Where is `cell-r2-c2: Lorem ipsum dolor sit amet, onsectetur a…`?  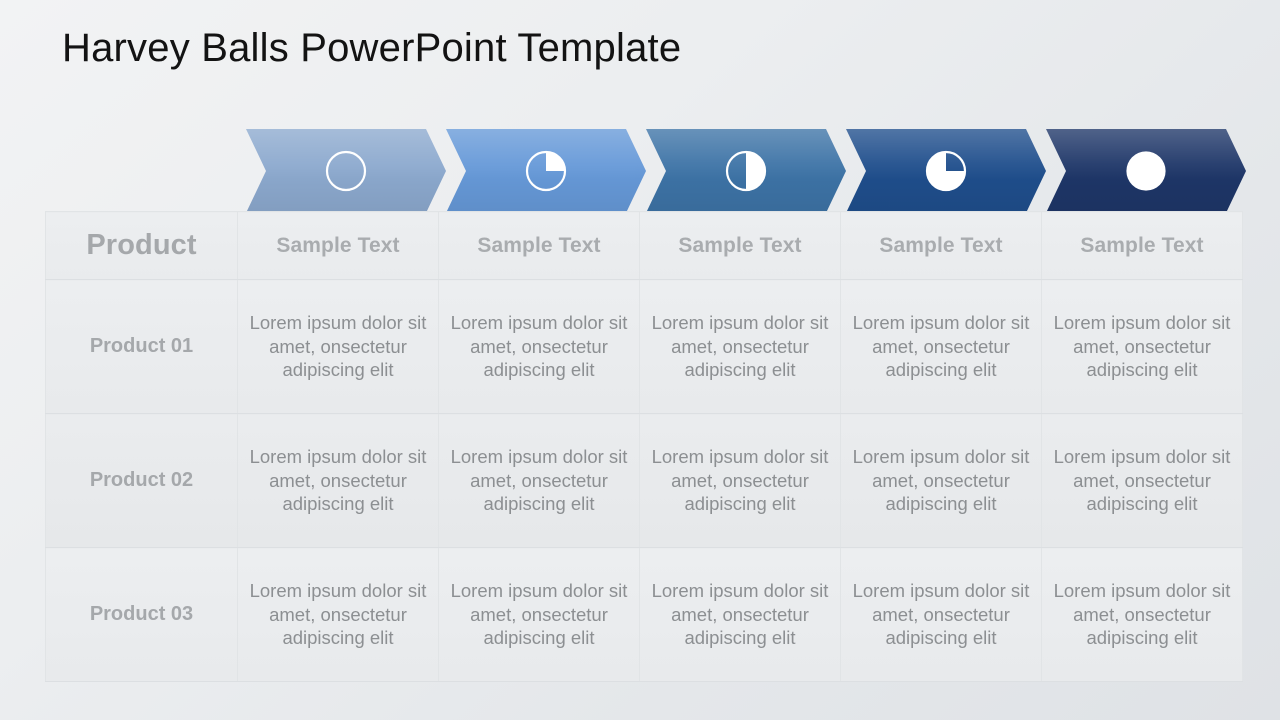
cell-r2-c2: Lorem ipsum dolor sit amet, onsectetur a… is located at coordinates (740, 614).